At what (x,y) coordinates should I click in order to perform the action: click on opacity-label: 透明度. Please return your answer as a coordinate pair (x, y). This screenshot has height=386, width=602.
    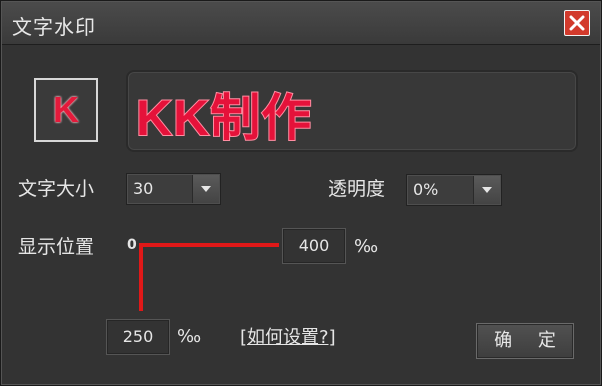
    Looking at the image, I should click on (357, 189).